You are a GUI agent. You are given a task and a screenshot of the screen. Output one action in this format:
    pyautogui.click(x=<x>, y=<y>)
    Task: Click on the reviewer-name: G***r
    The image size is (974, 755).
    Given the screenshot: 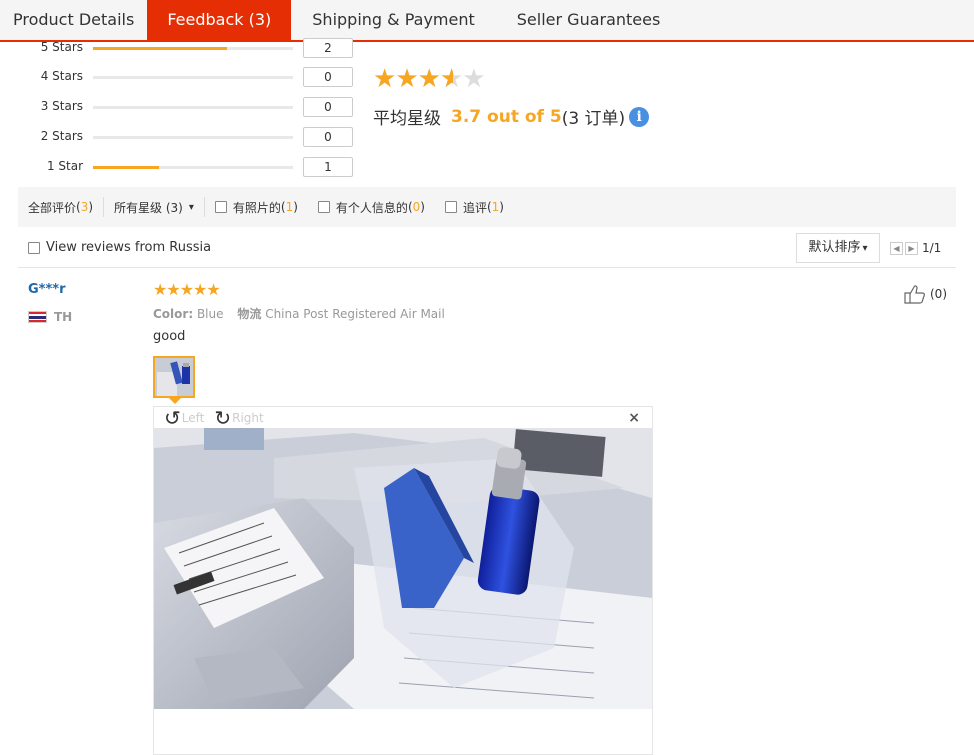 What is the action you would take?
    pyautogui.click(x=46, y=289)
    